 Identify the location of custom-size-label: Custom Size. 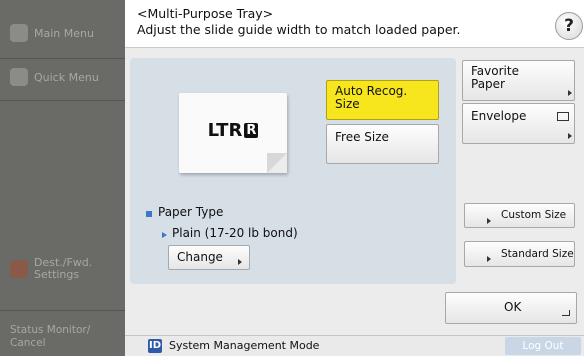
(534, 215).